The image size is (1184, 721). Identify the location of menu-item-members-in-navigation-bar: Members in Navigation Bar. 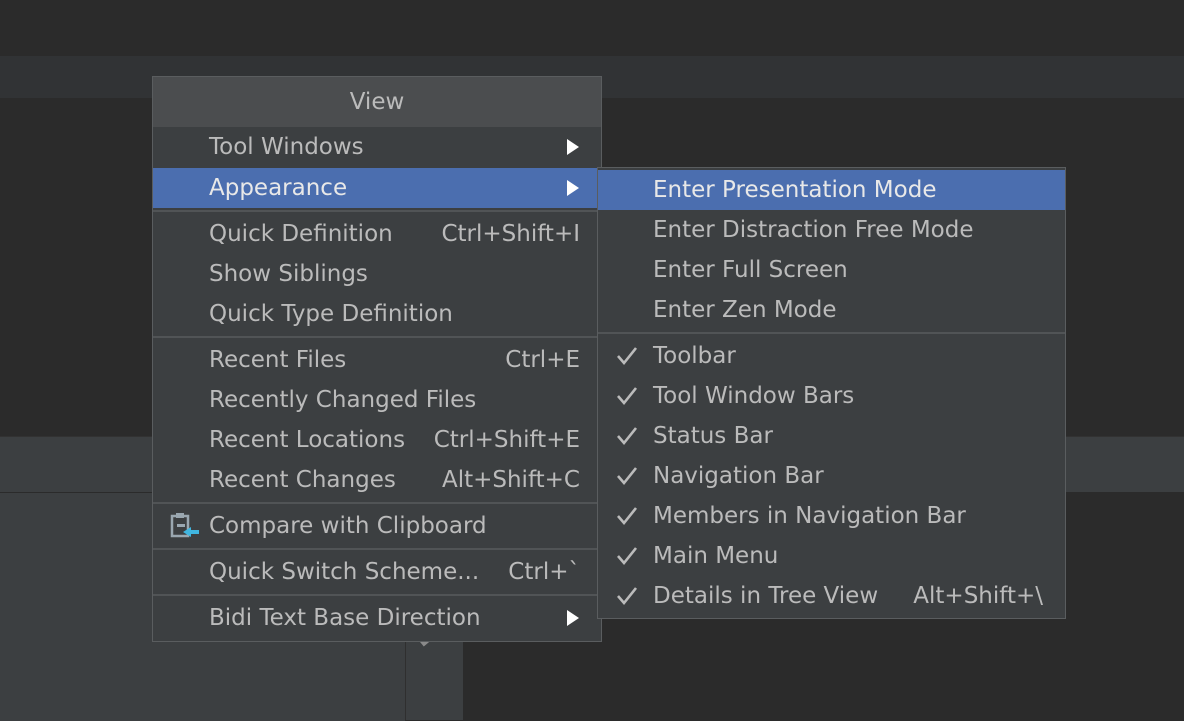
(831, 516).